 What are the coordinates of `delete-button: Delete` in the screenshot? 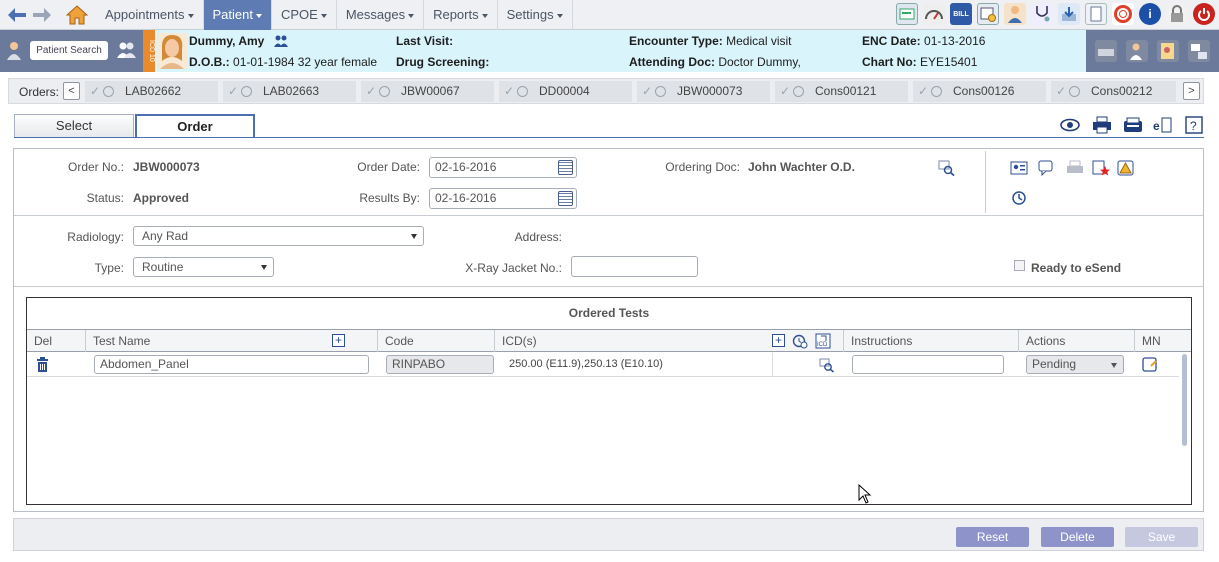 It's located at (1077, 537).